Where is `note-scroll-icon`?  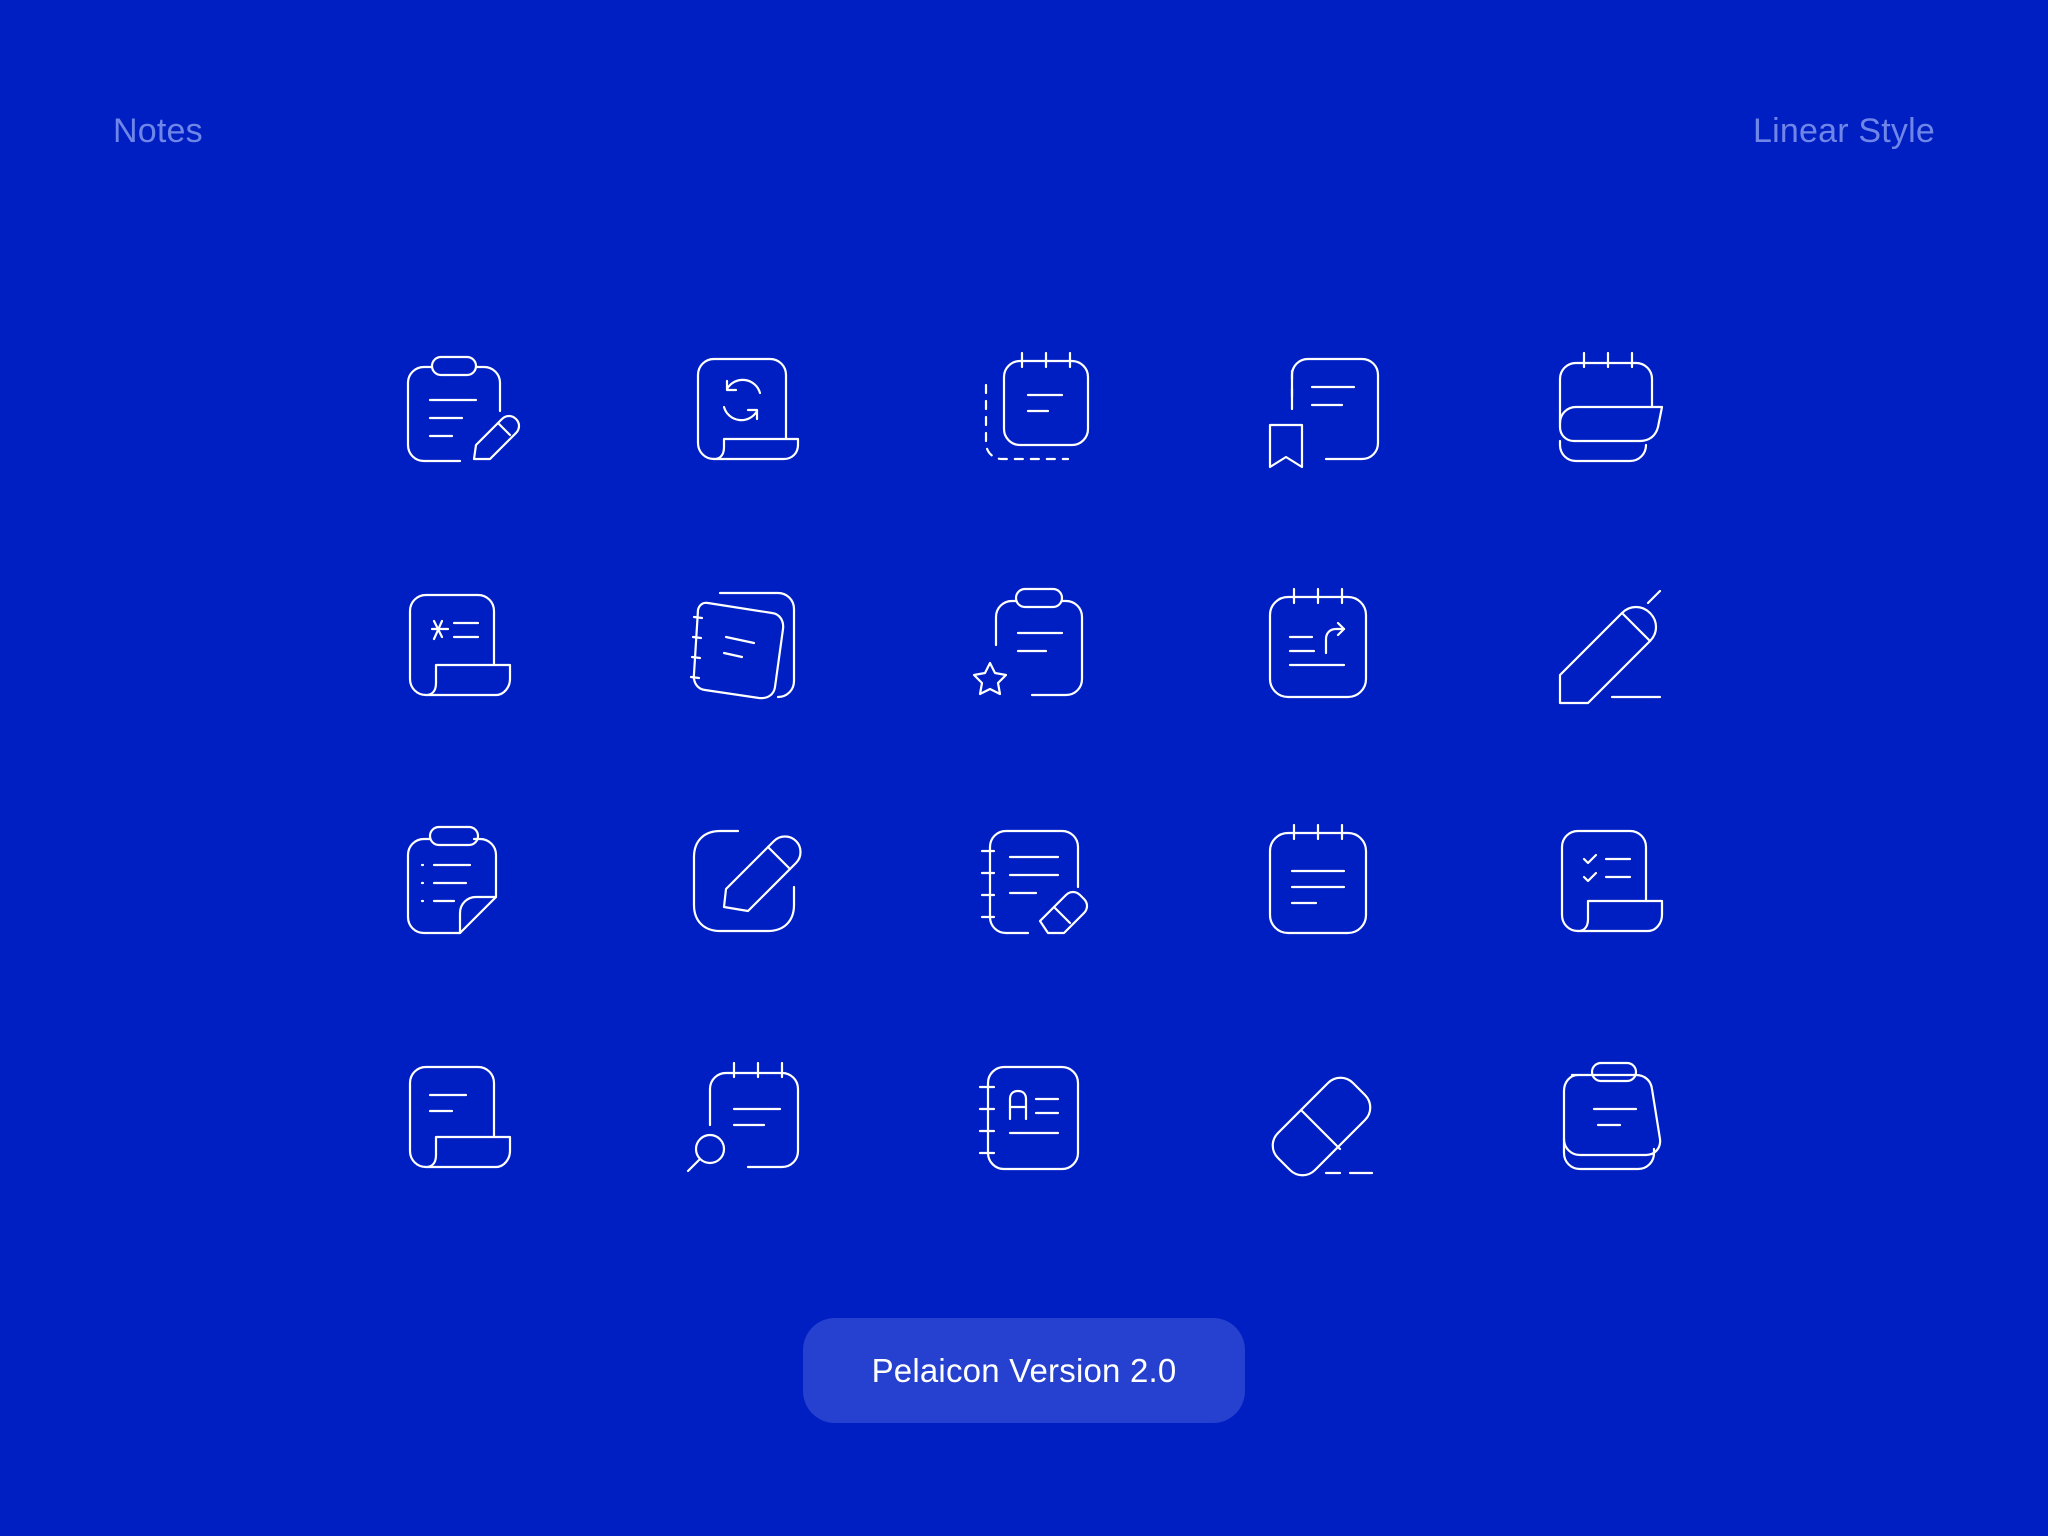 note-scroll-icon is located at coordinates (454, 1117).